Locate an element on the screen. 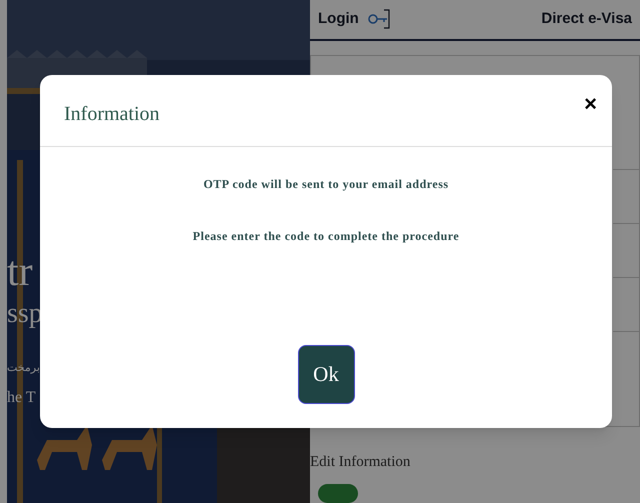 Image resolution: width=640 pixels, height=503 pixels. dialog-title: Information is located at coordinates (112, 114).